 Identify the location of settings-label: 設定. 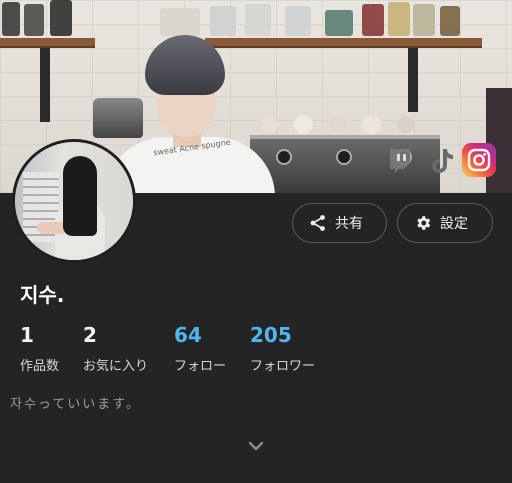
(454, 224).